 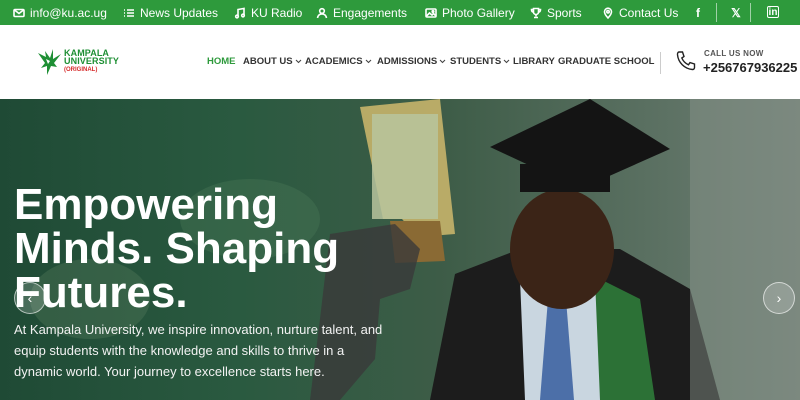 I want to click on trophy-icon, so click(x=536, y=12).